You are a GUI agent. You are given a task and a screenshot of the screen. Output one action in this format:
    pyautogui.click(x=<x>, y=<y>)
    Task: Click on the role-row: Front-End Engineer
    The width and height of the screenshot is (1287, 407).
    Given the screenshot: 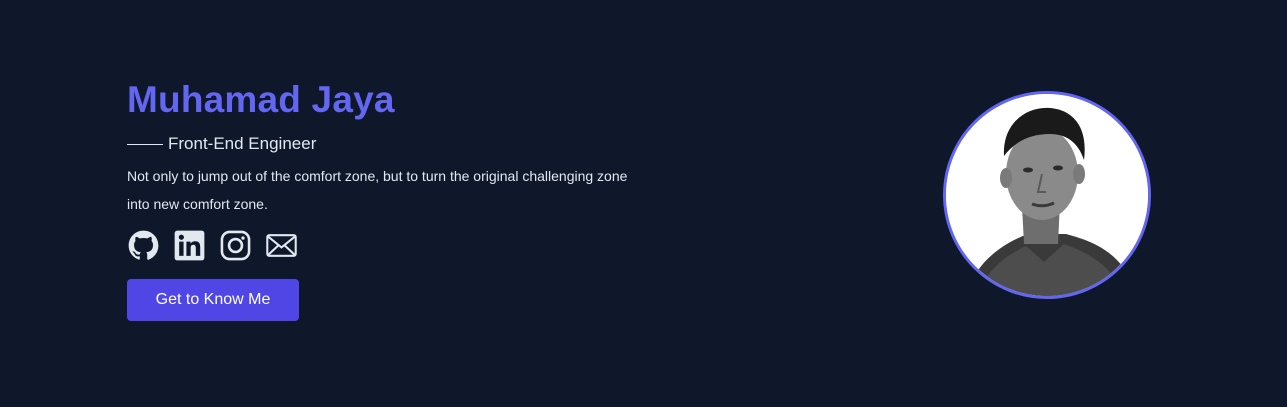 What is the action you would take?
    pyautogui.click(x=407, y=144)
    